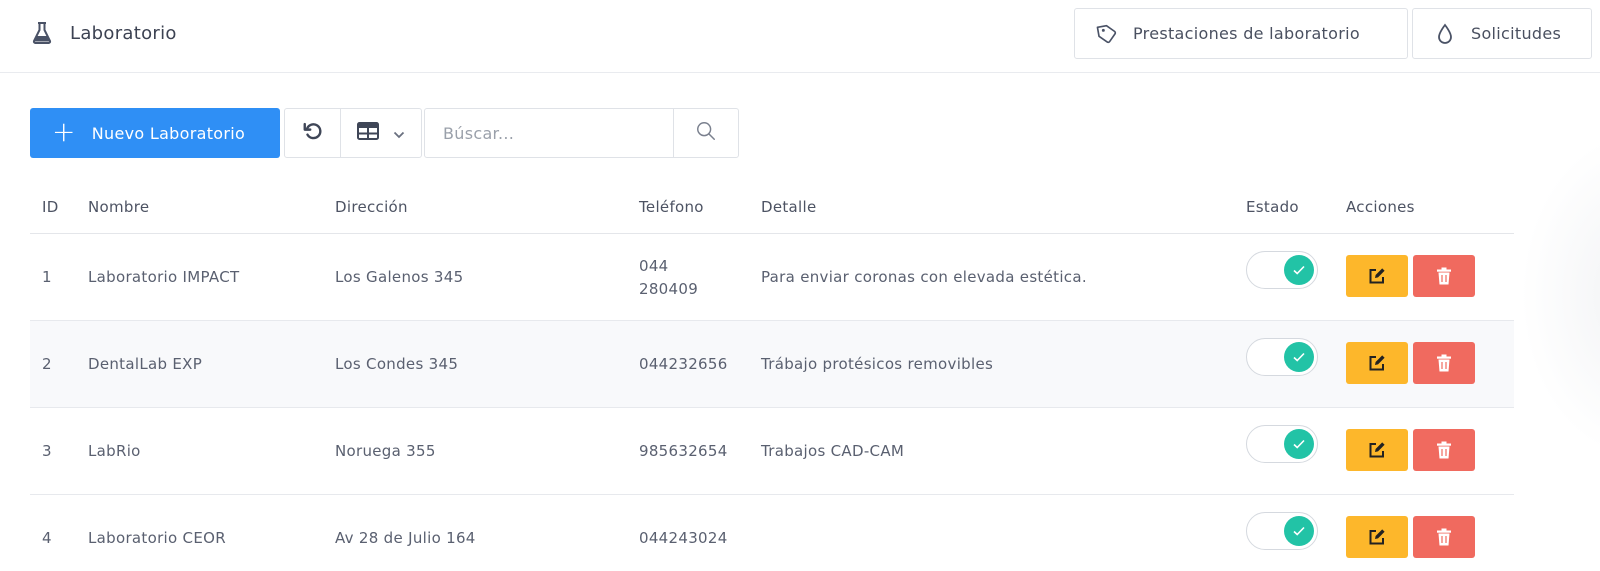  What do you see at coordinates (1380, 207) in the screenshot?
I see `column-header-acciones: Acciones` at bounding box center [1380, 207].